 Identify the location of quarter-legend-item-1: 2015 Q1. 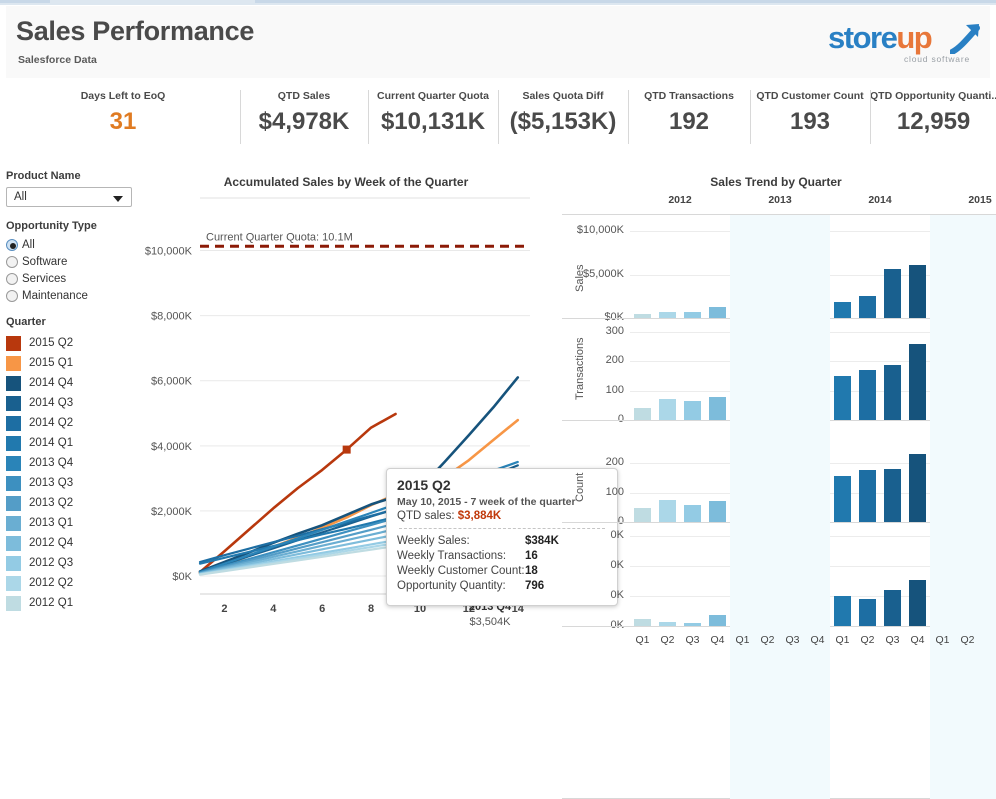
(74, 363).